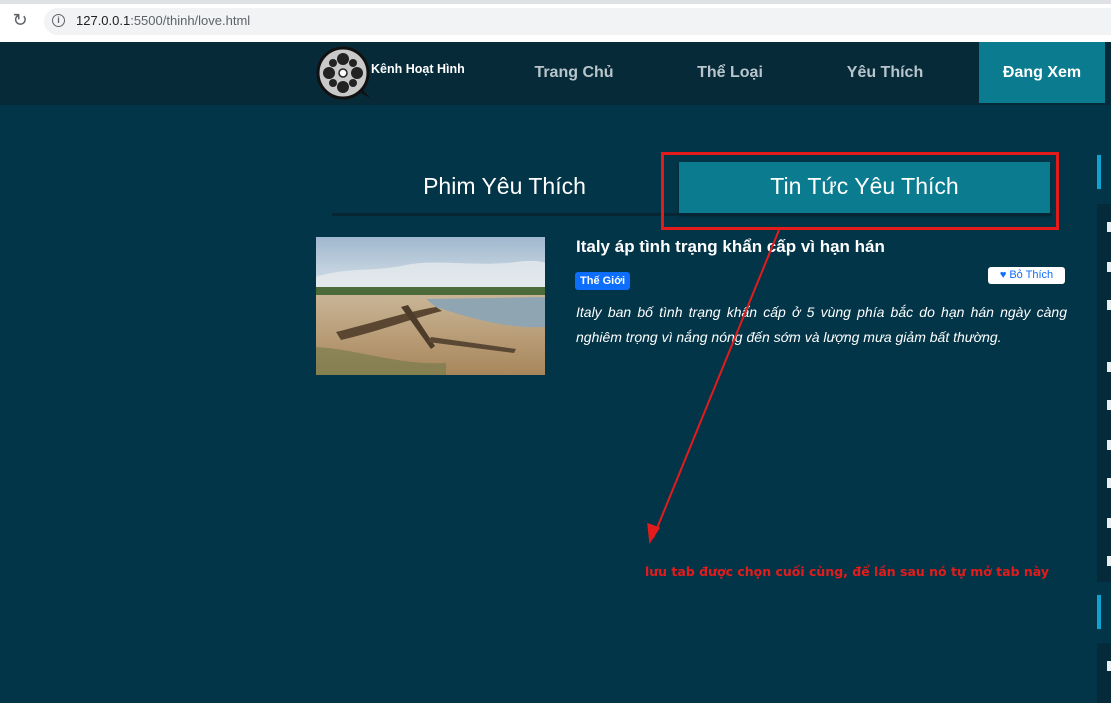 This screenshot has height=703, width=1111. I want to click on annotation-arrow, so click(713, 387).